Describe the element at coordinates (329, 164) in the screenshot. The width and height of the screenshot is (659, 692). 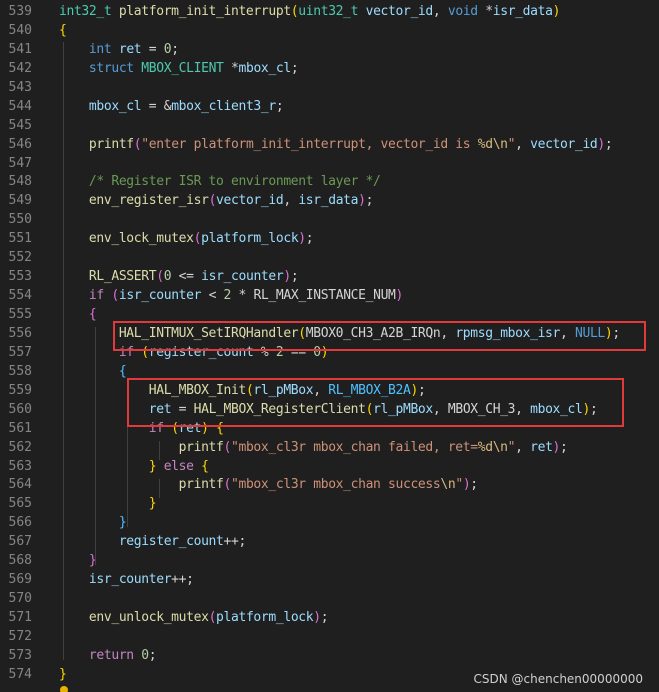
I see `code-line: 547` at that location.